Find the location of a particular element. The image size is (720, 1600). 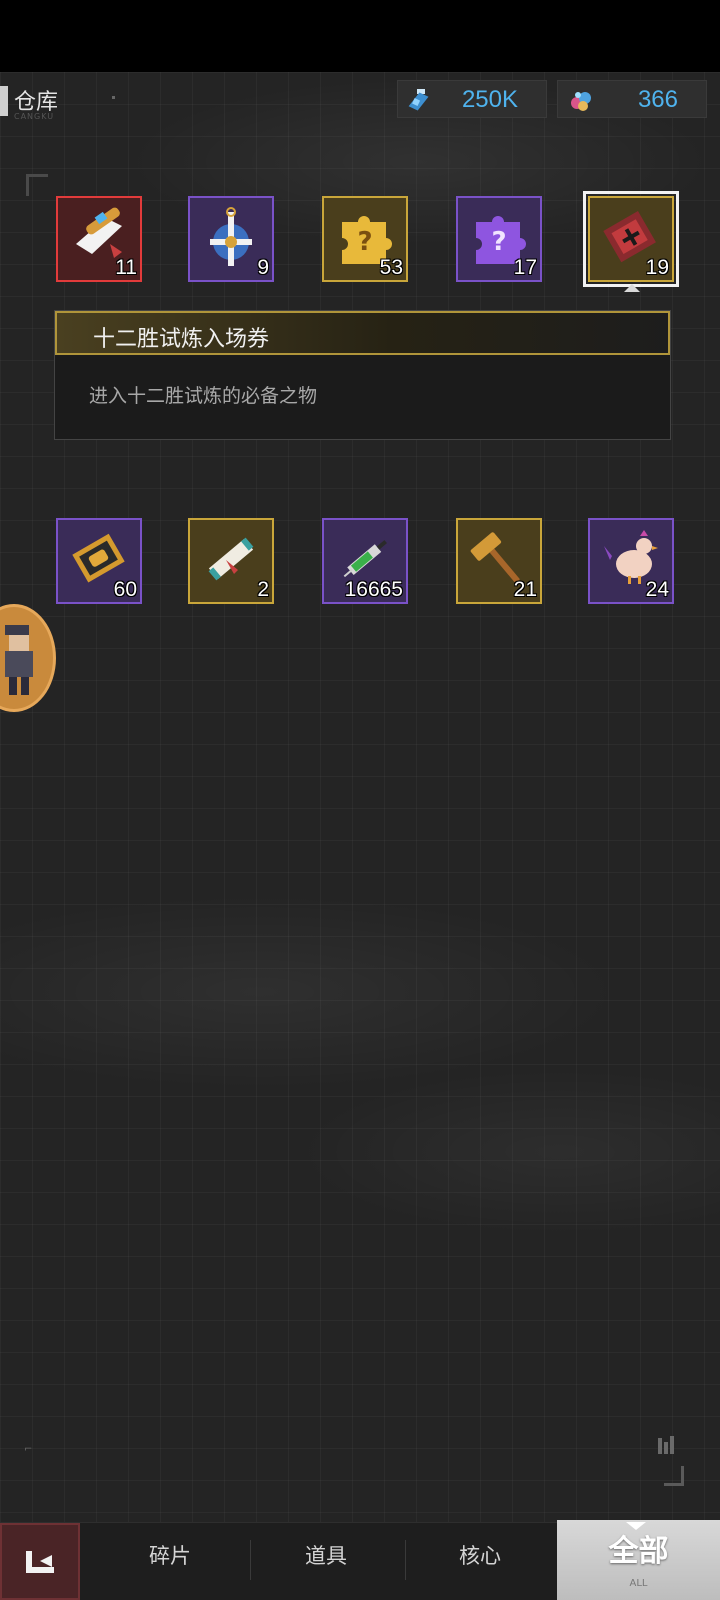

rolled-scroll-icon is located at coordinates (231, 559).